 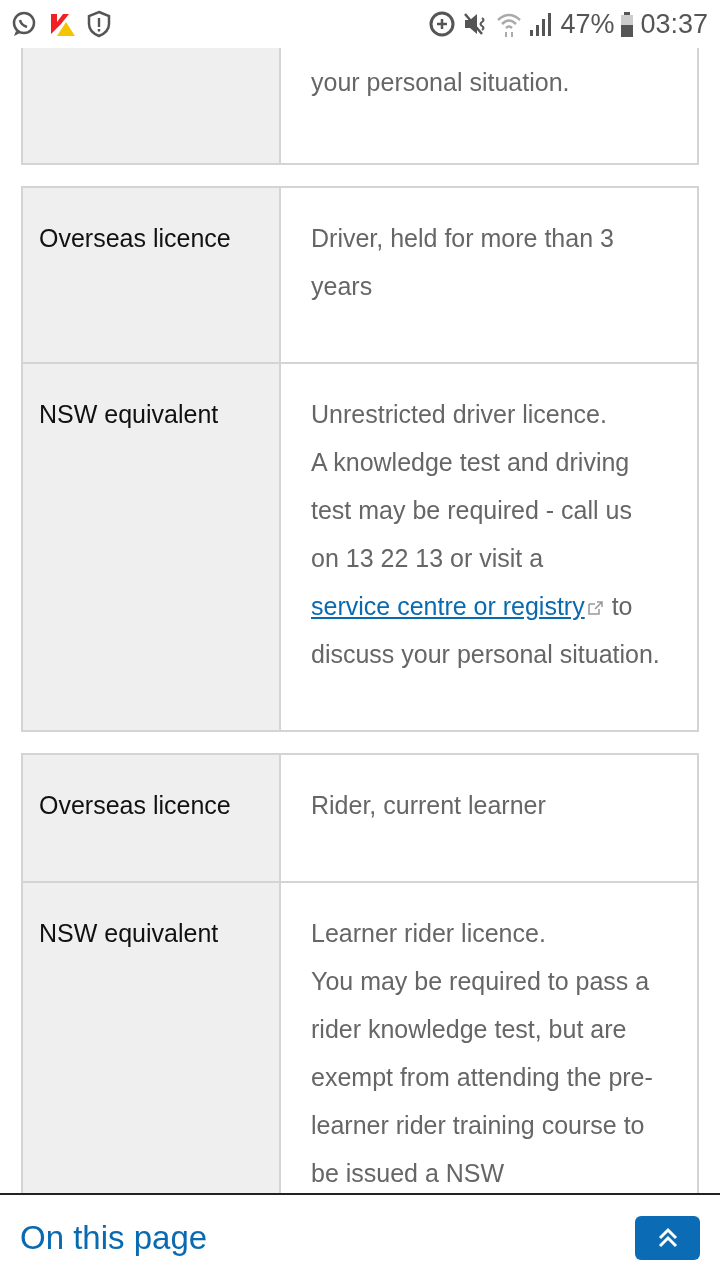 What do you see at coordinates (595, 608) in the screenshot?
I see `external-link-icon` at bounding box center [595, 608].